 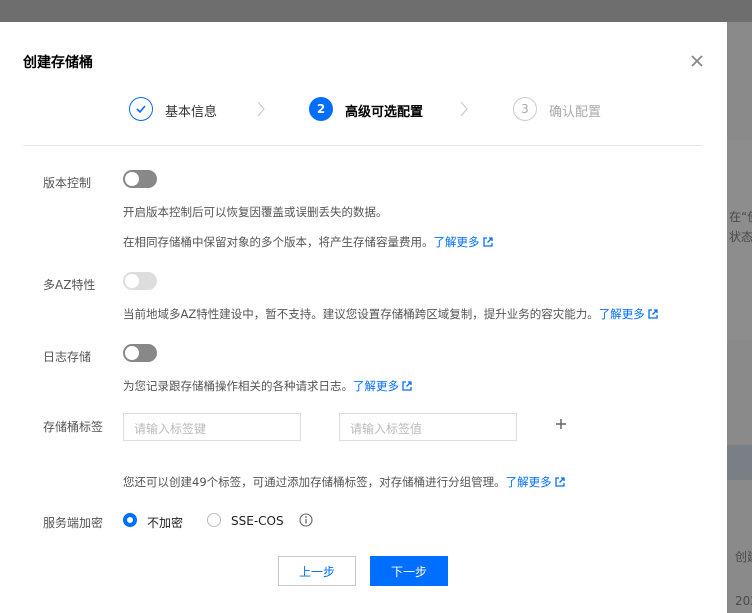 What do you see at coordinates (376, 11) in the screenshot?
I see `background-top-bar` at bounding box center [376, 11].